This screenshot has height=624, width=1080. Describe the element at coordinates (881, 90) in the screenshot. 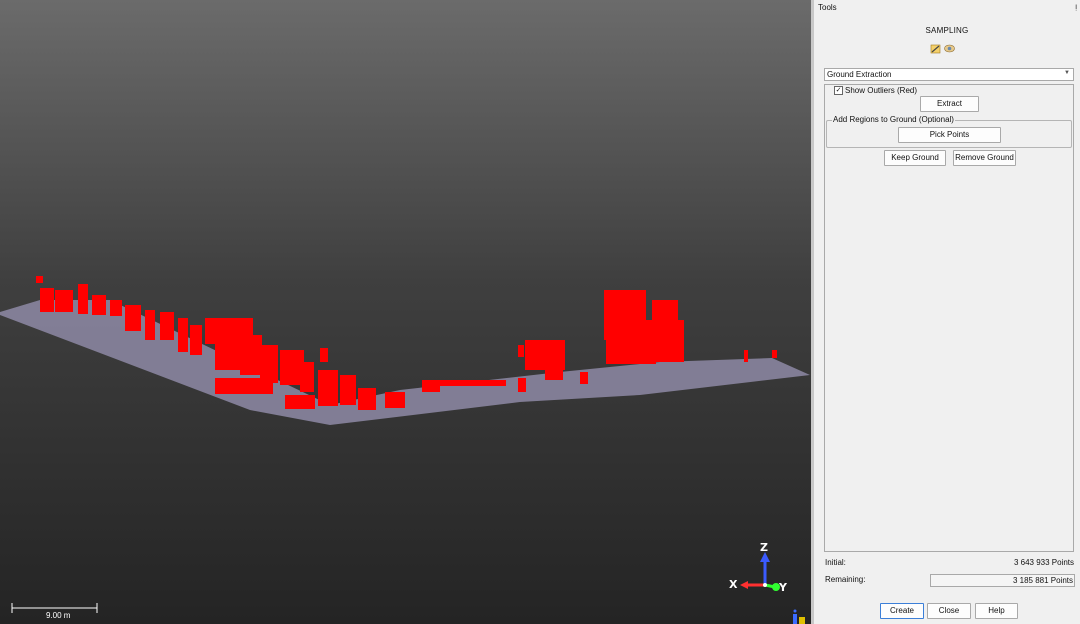

I see `show-outliers-label: Show Outliers (Red)` at that location.